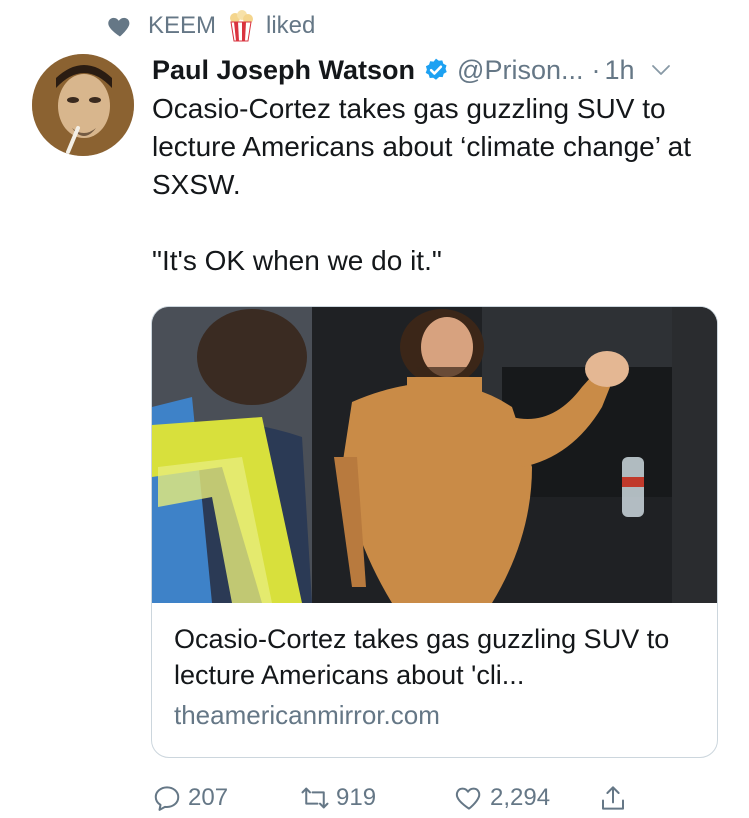 The image size is (749, 818). Describe the element at coordinates (520, 797) in the screenshot. I see `like-count: 2,294` at that location.